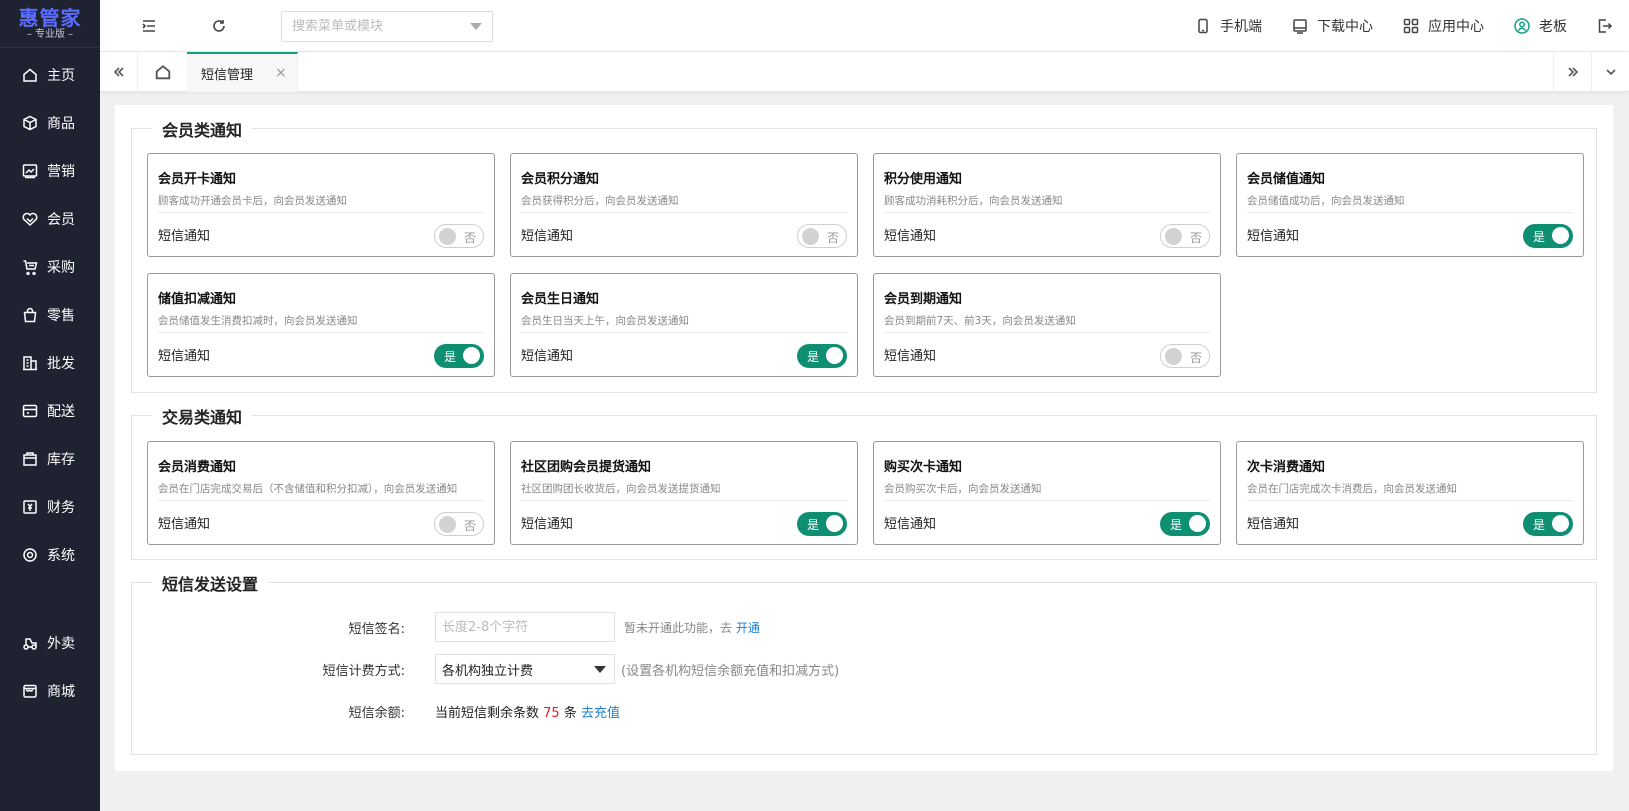  What do you see at coordinates (730, 671) in the screenshot?
I see `billing-note: (设置各机构短信余额充值和扣减方式)` at bounding box center [730, 671].